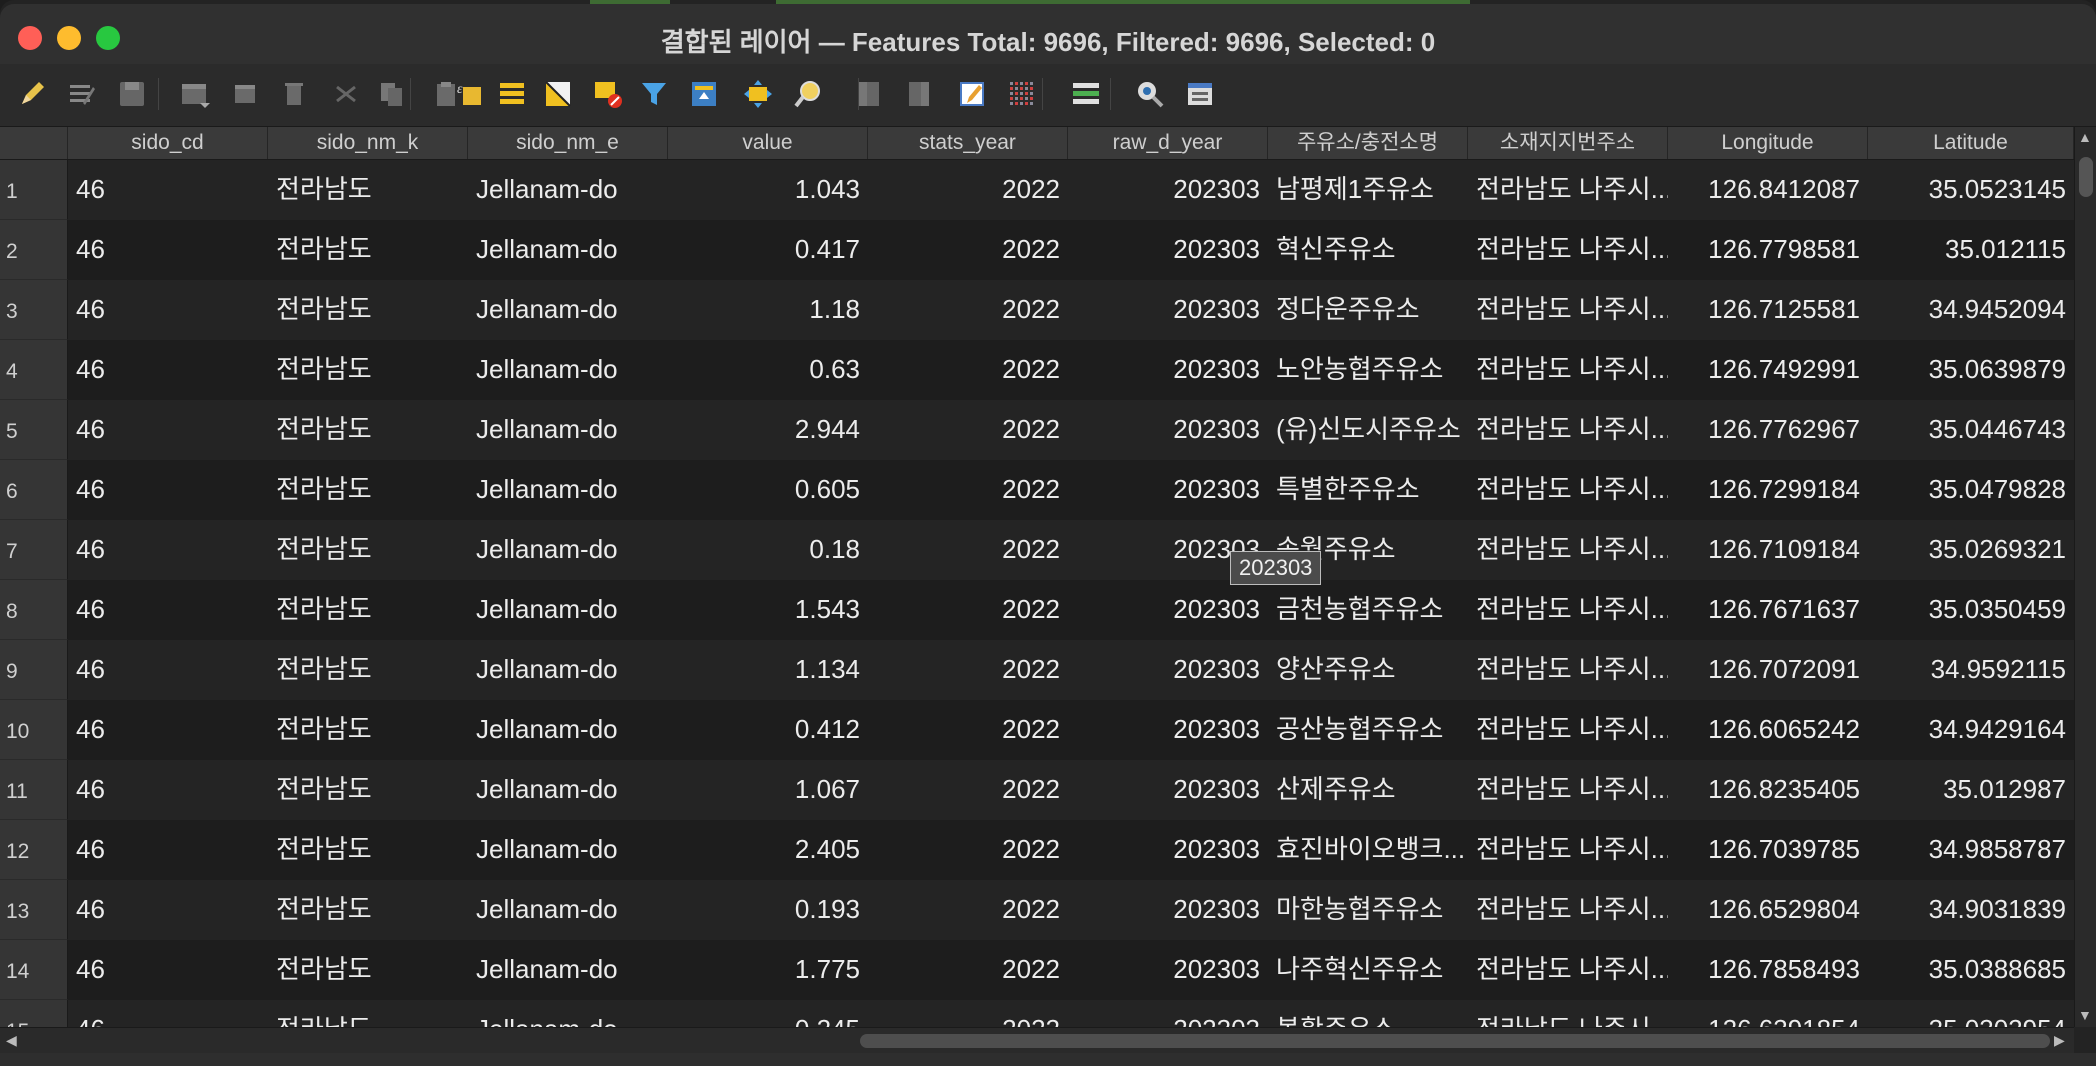 The width and height of the screenshot is (2096, 1066). What do you see at coordinates (1368, 310) in the screenshot?
I see `table-cell: 정다운주유소` at bounding box center [1368, 310].